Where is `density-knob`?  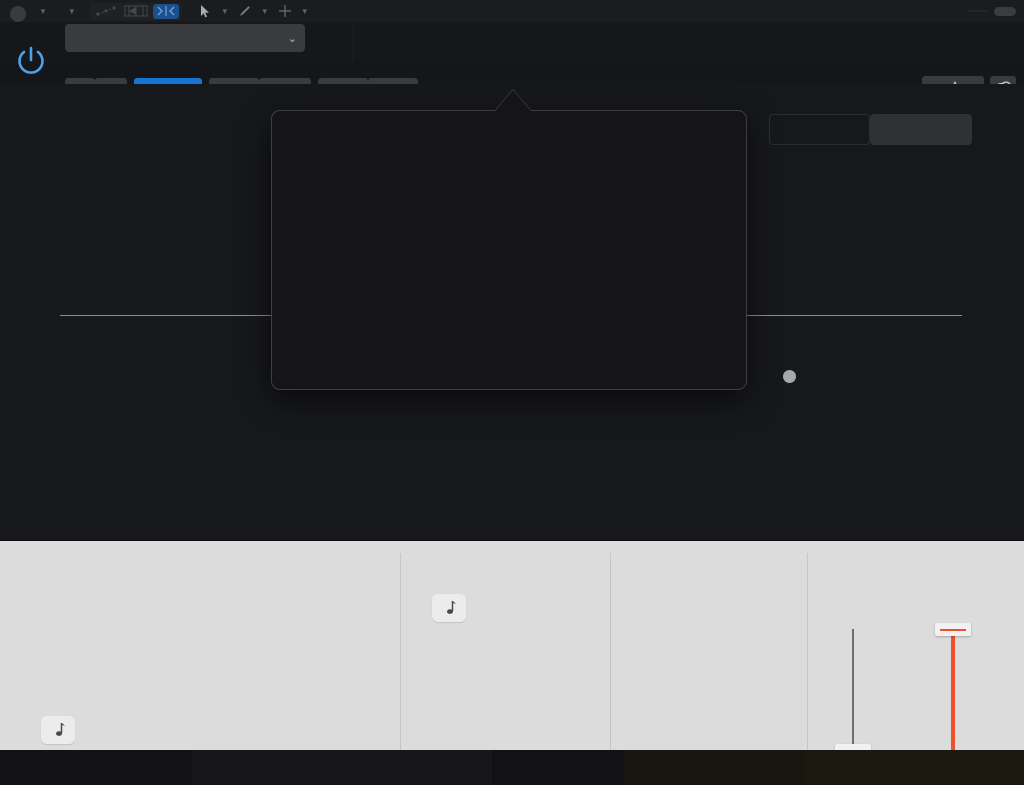
density-knob is located at coordinates (330, 665).